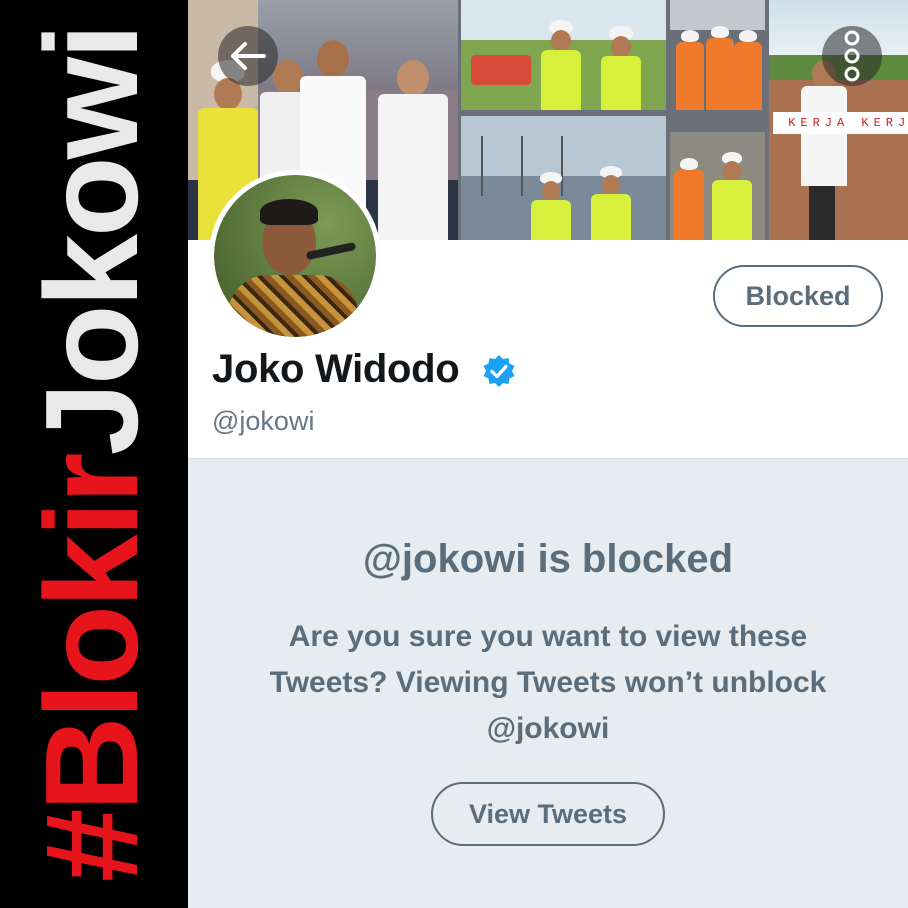 The width and height of the screenshot is (908, 908). Describe the element at coordinates (263, 421) in the screenshot. I see `user-handle: @jokowi` at that location.